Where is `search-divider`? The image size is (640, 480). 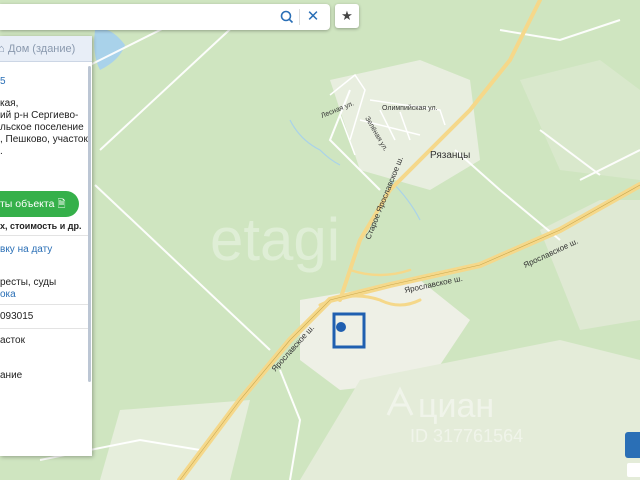
search-divider is located at coordinates (299, 17).